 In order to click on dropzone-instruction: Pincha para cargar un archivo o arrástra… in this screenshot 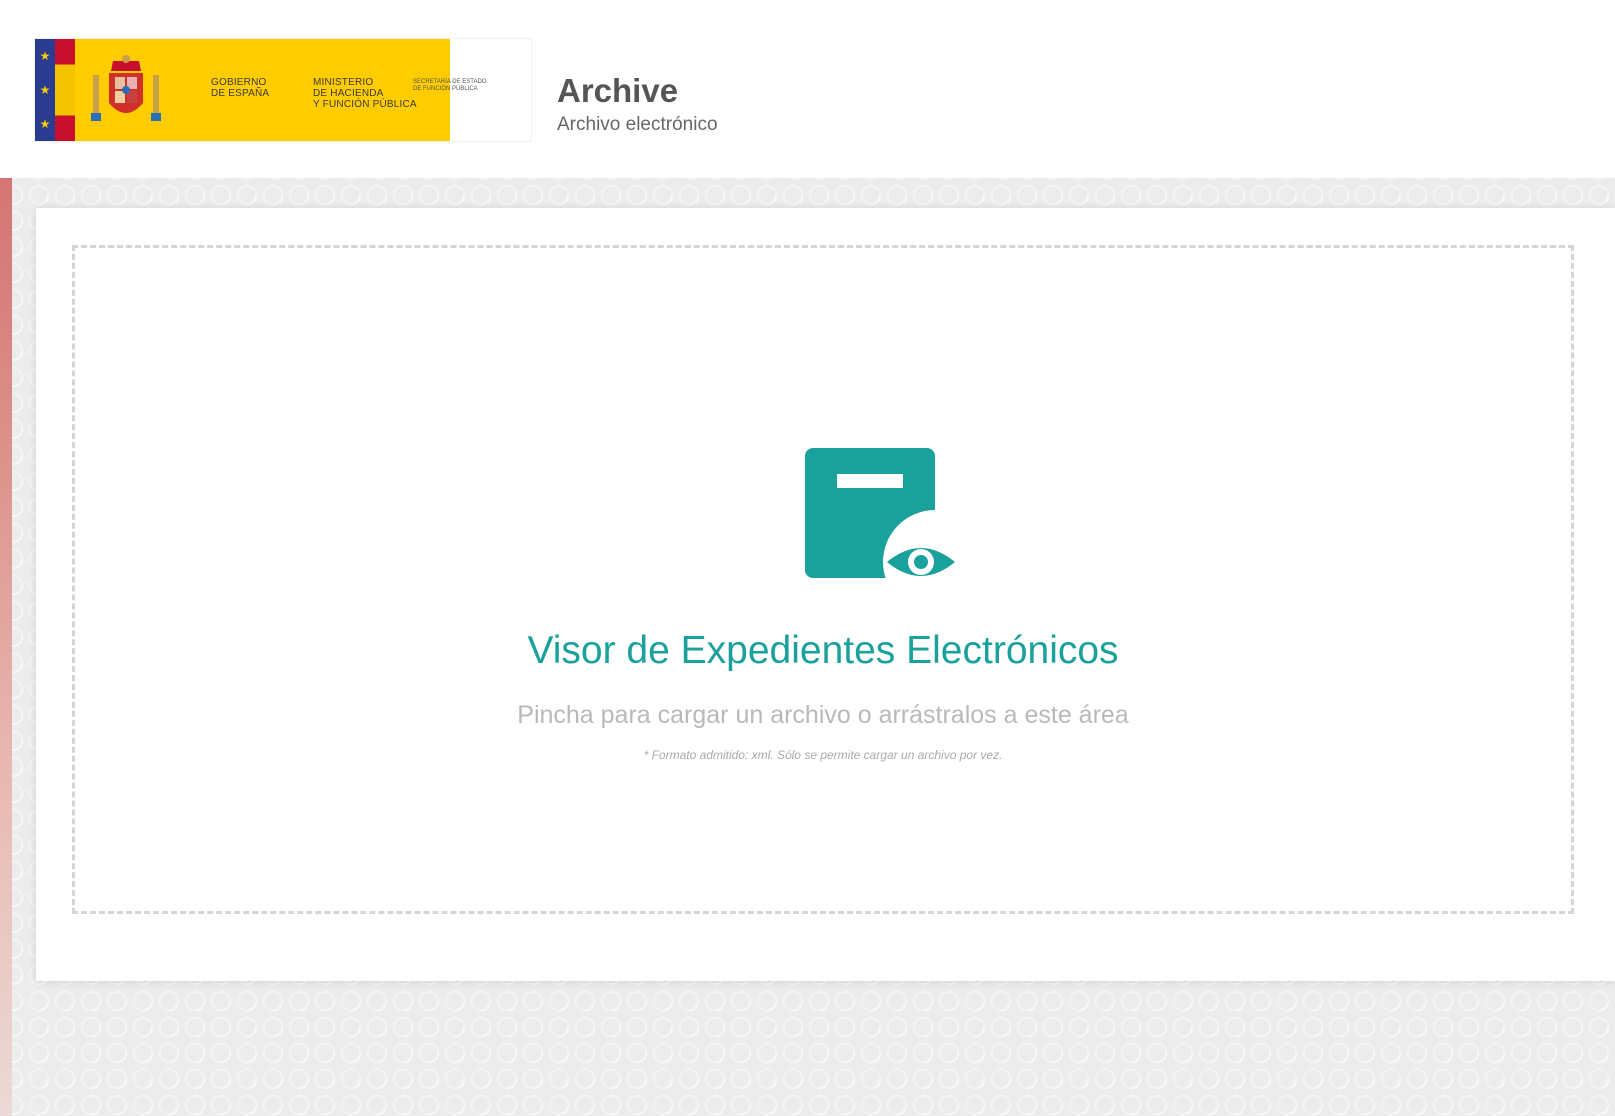, I will do `click(823, 715)`.